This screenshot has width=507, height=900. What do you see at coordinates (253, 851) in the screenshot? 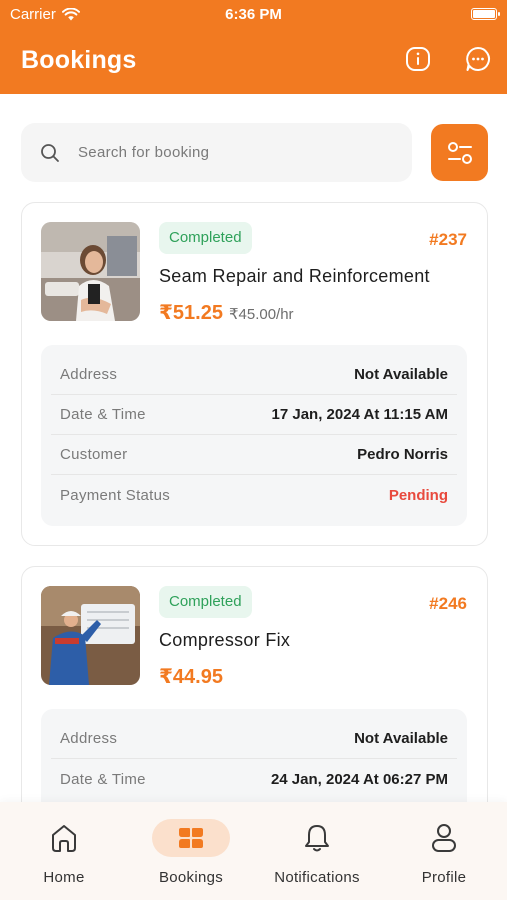
I see `bottom-navigation: Home Bookings Notifications Profile` at bounding box center [253, 851].